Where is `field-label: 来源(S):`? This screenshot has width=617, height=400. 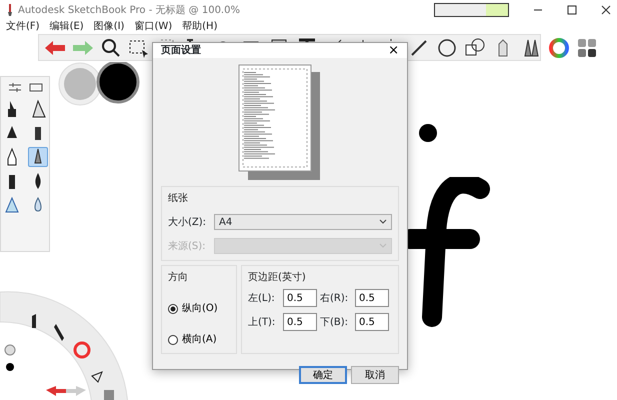
field-label: 来源(S): is located at coordinates (187, 247).